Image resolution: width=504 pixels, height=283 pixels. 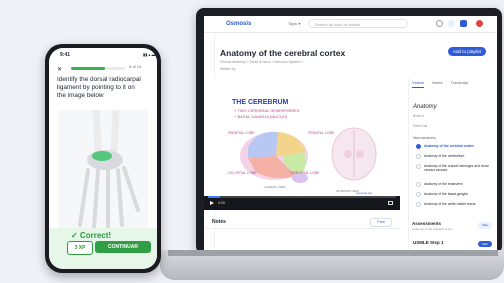 I want to click on close-icon: ✕, so click(x=59, y=69).